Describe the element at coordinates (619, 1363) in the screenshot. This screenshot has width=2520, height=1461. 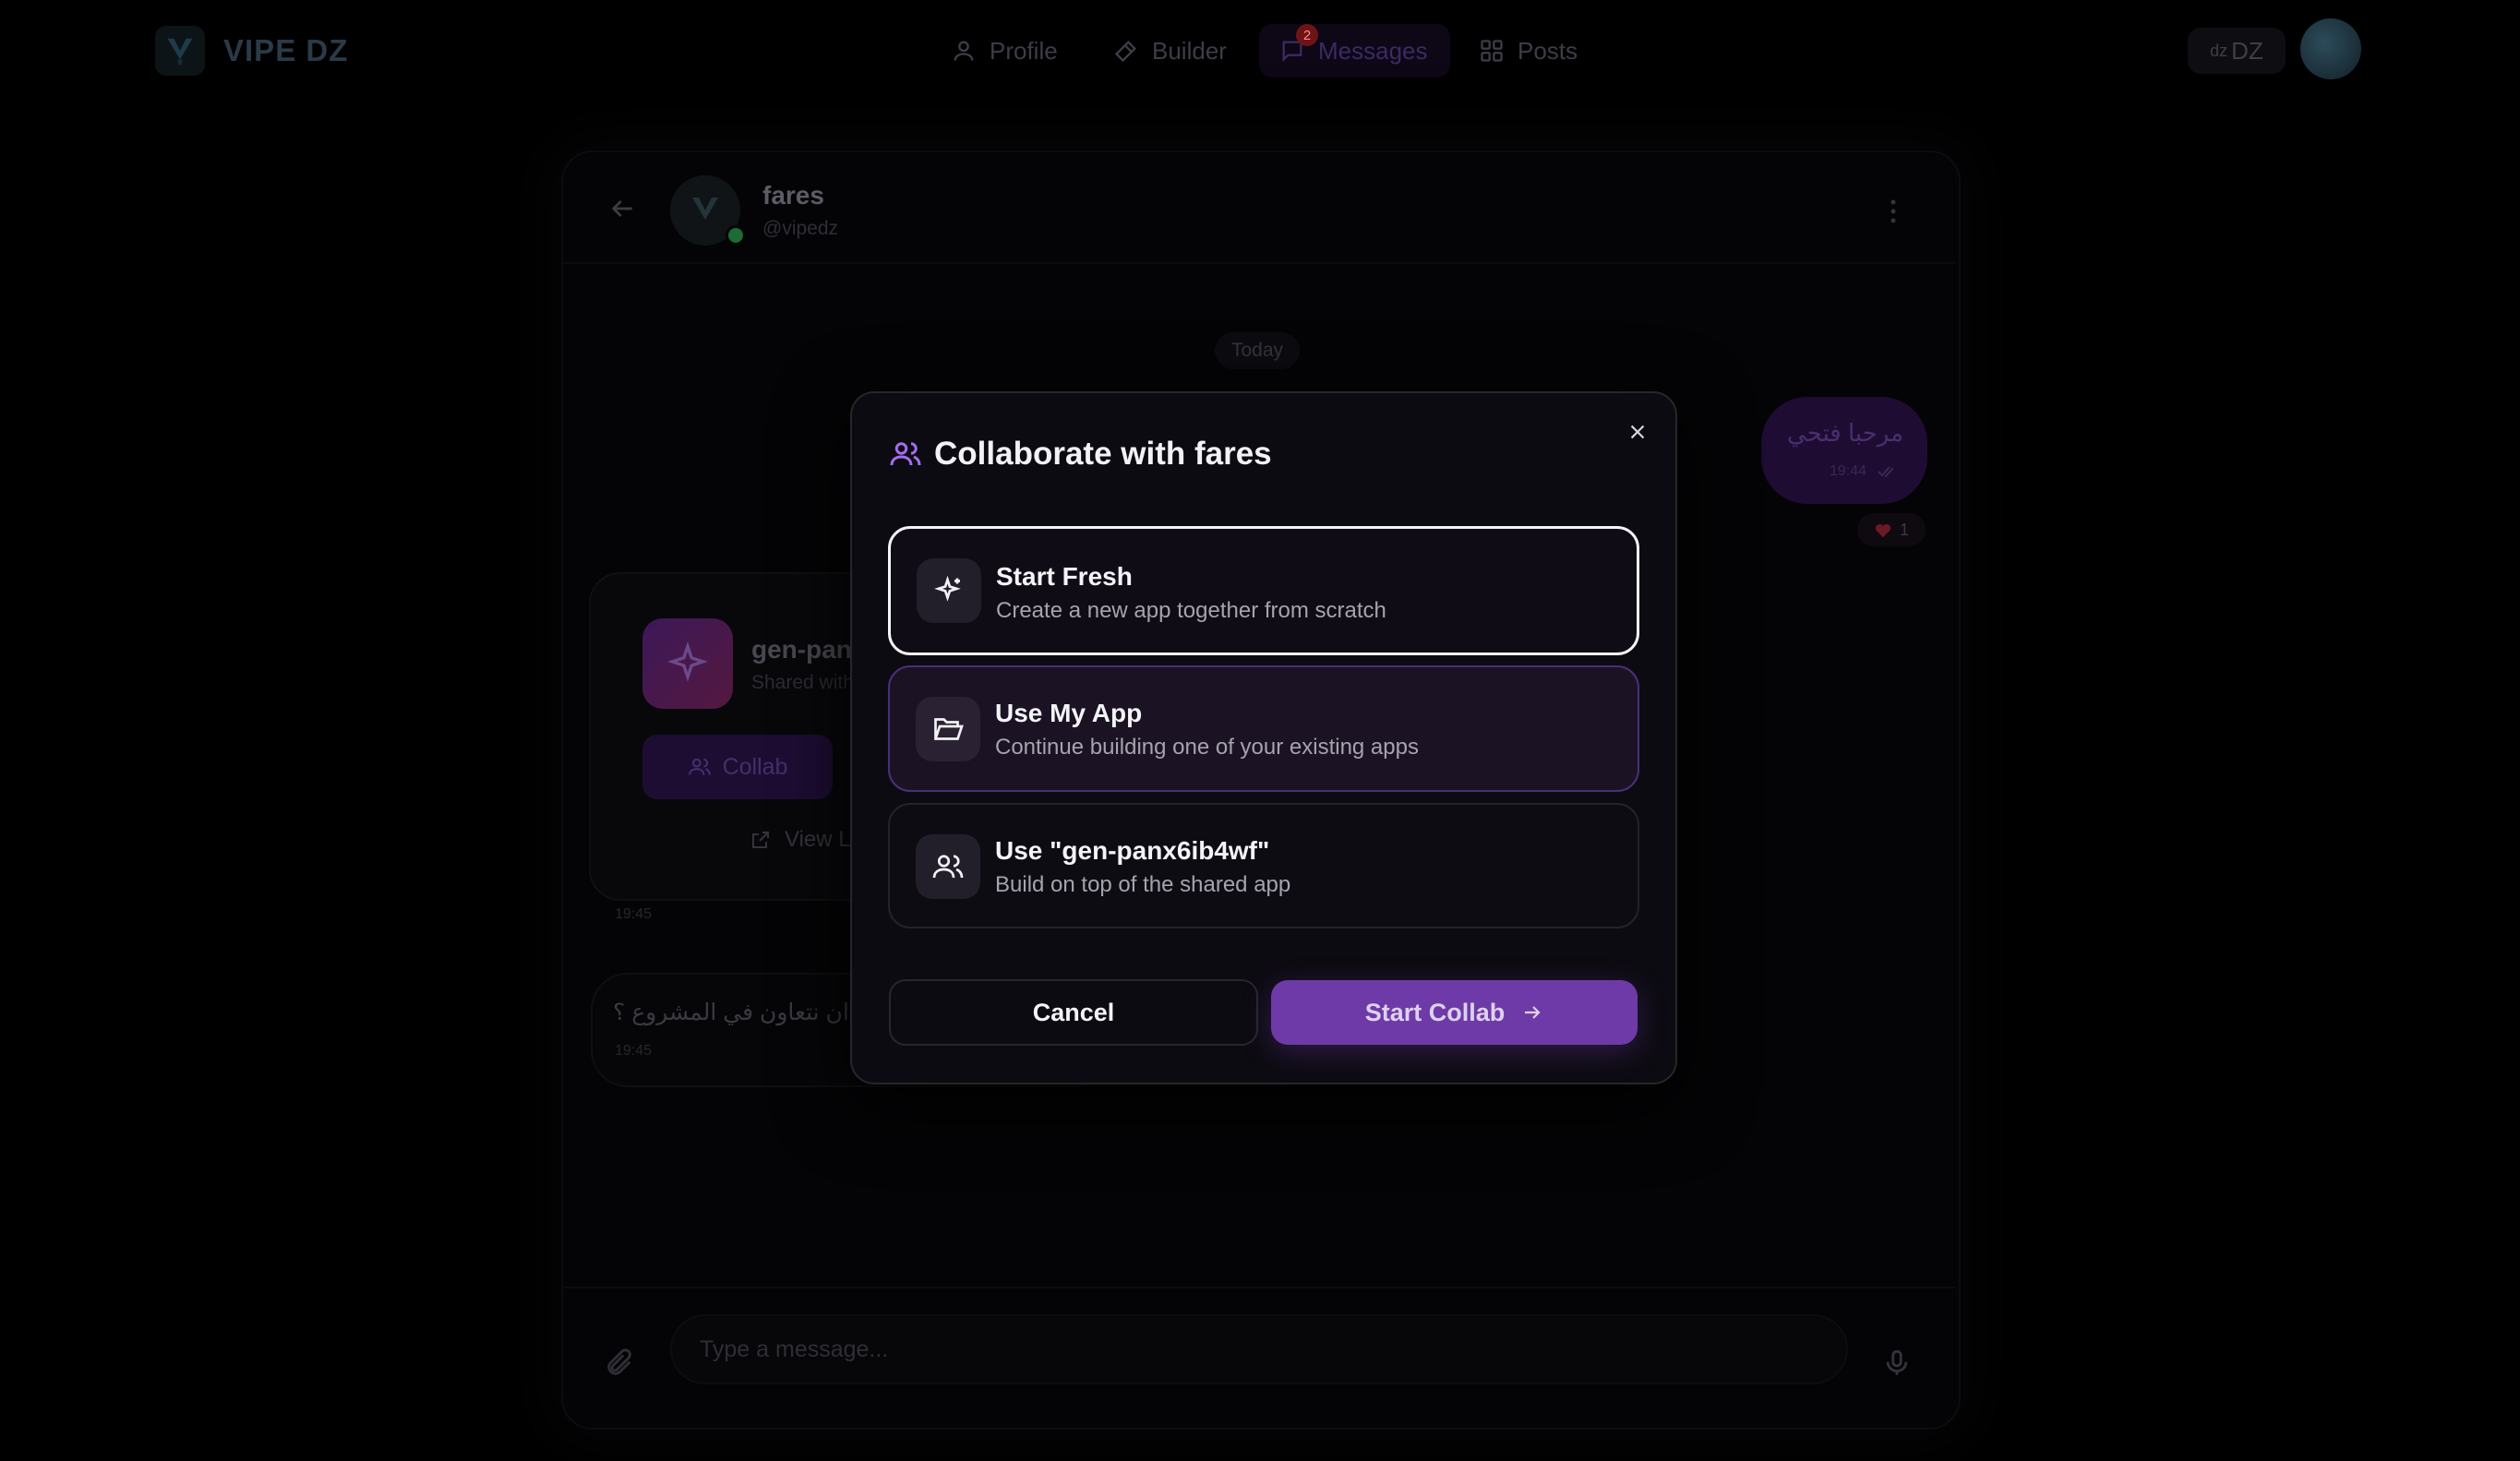
I see `paperclip-icon` at that location.